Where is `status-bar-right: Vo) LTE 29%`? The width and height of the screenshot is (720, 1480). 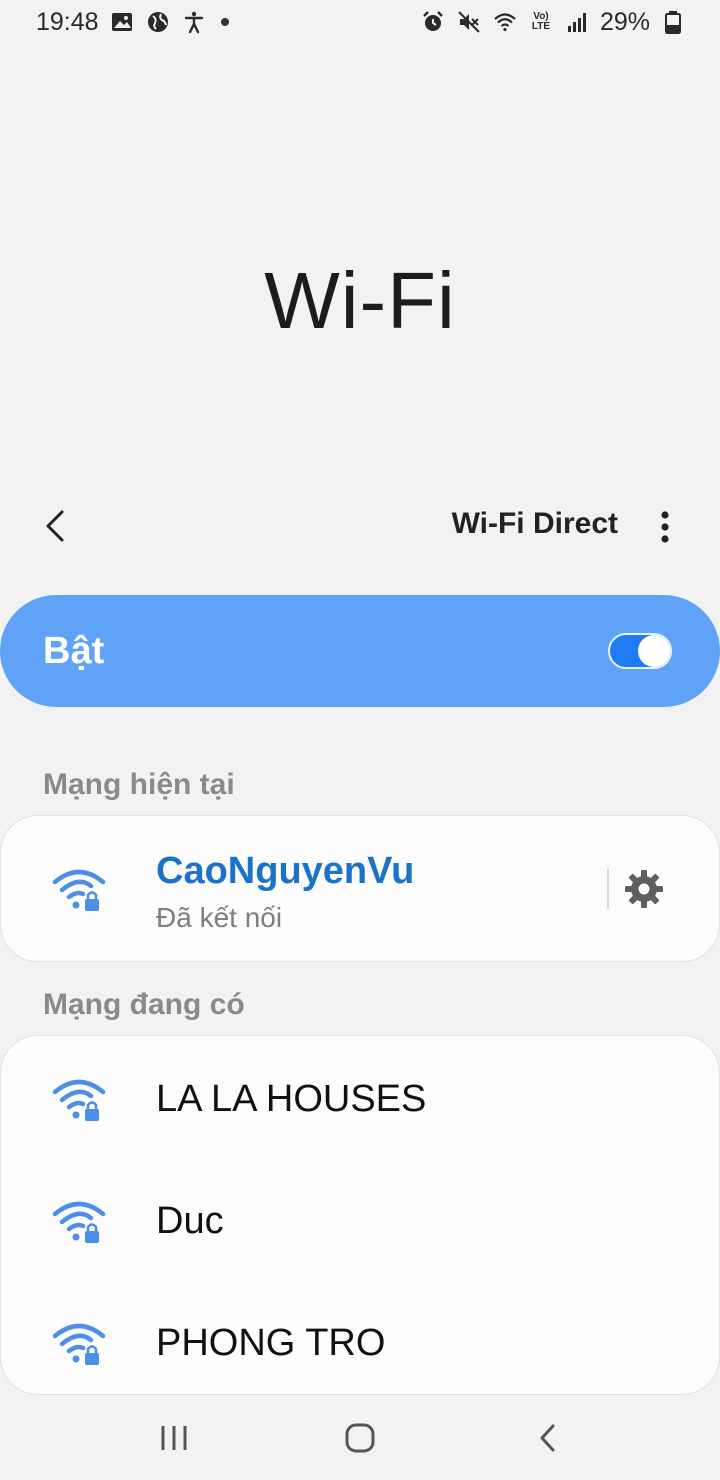 status-bar-right: Vo) LTE 29% is located at coordinates (553, 22).